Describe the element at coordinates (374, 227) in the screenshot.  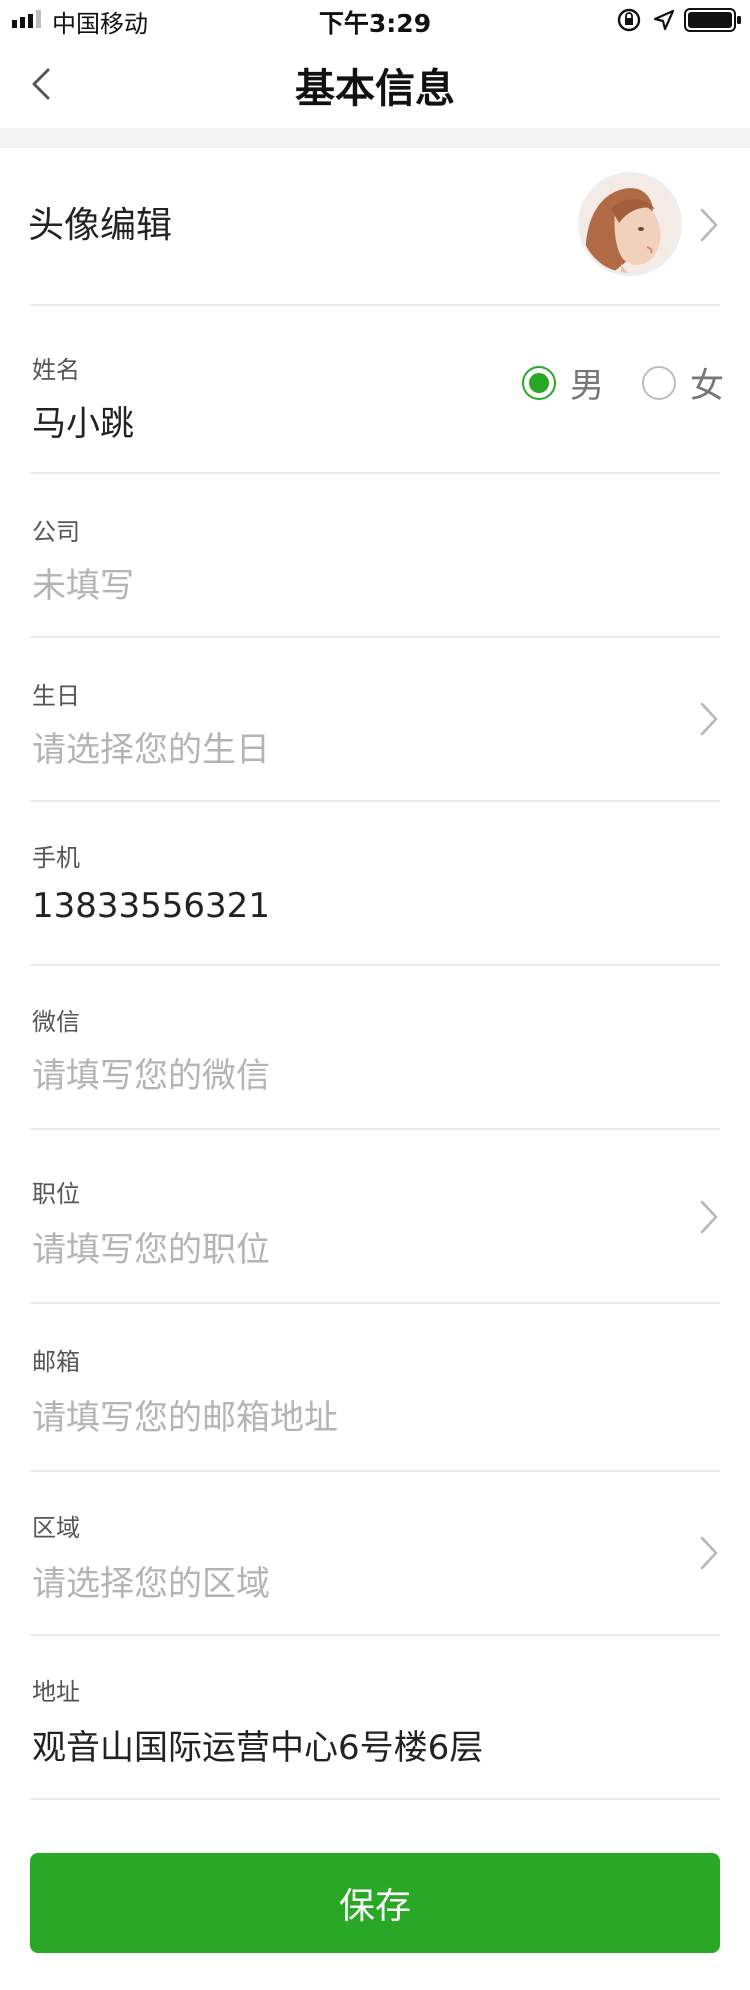
I see `avatar-edit-row: 头像编辑` at that location.